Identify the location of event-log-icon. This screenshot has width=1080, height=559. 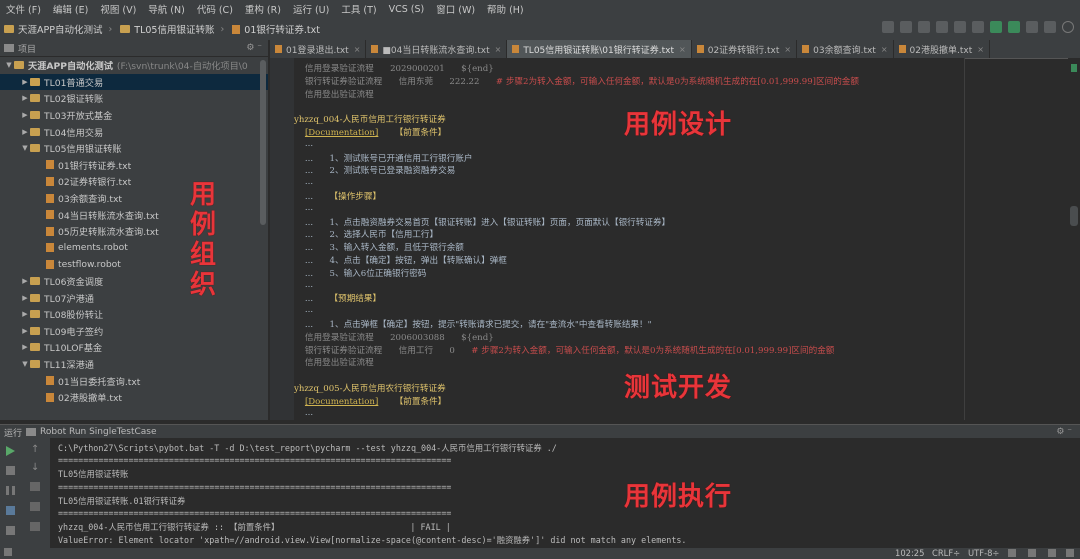
(1052, 553).